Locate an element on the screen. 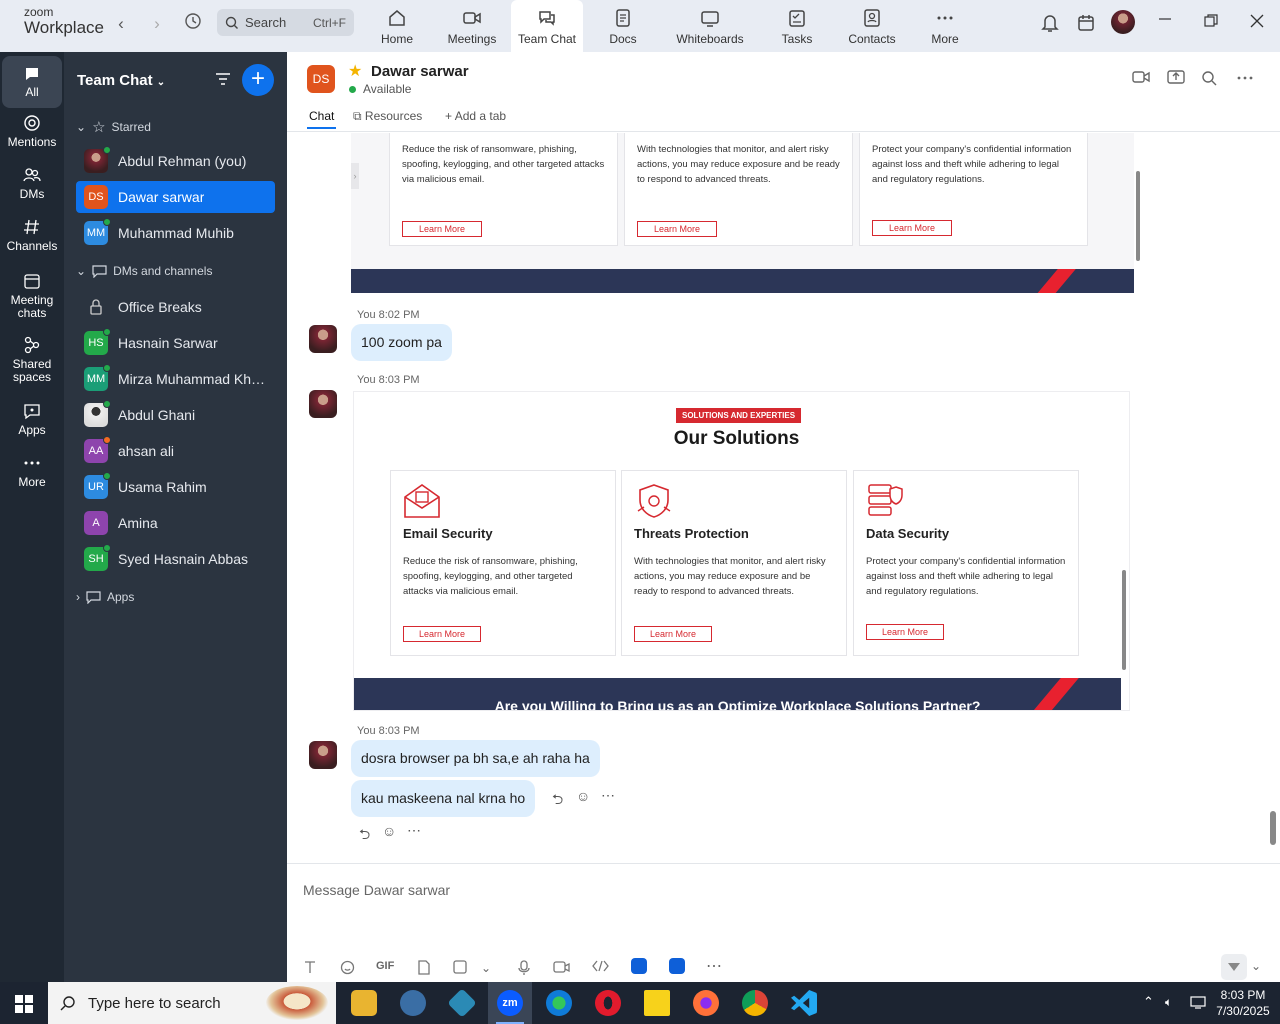  image-prev-arrow: › is located at coordinates (355, 176).